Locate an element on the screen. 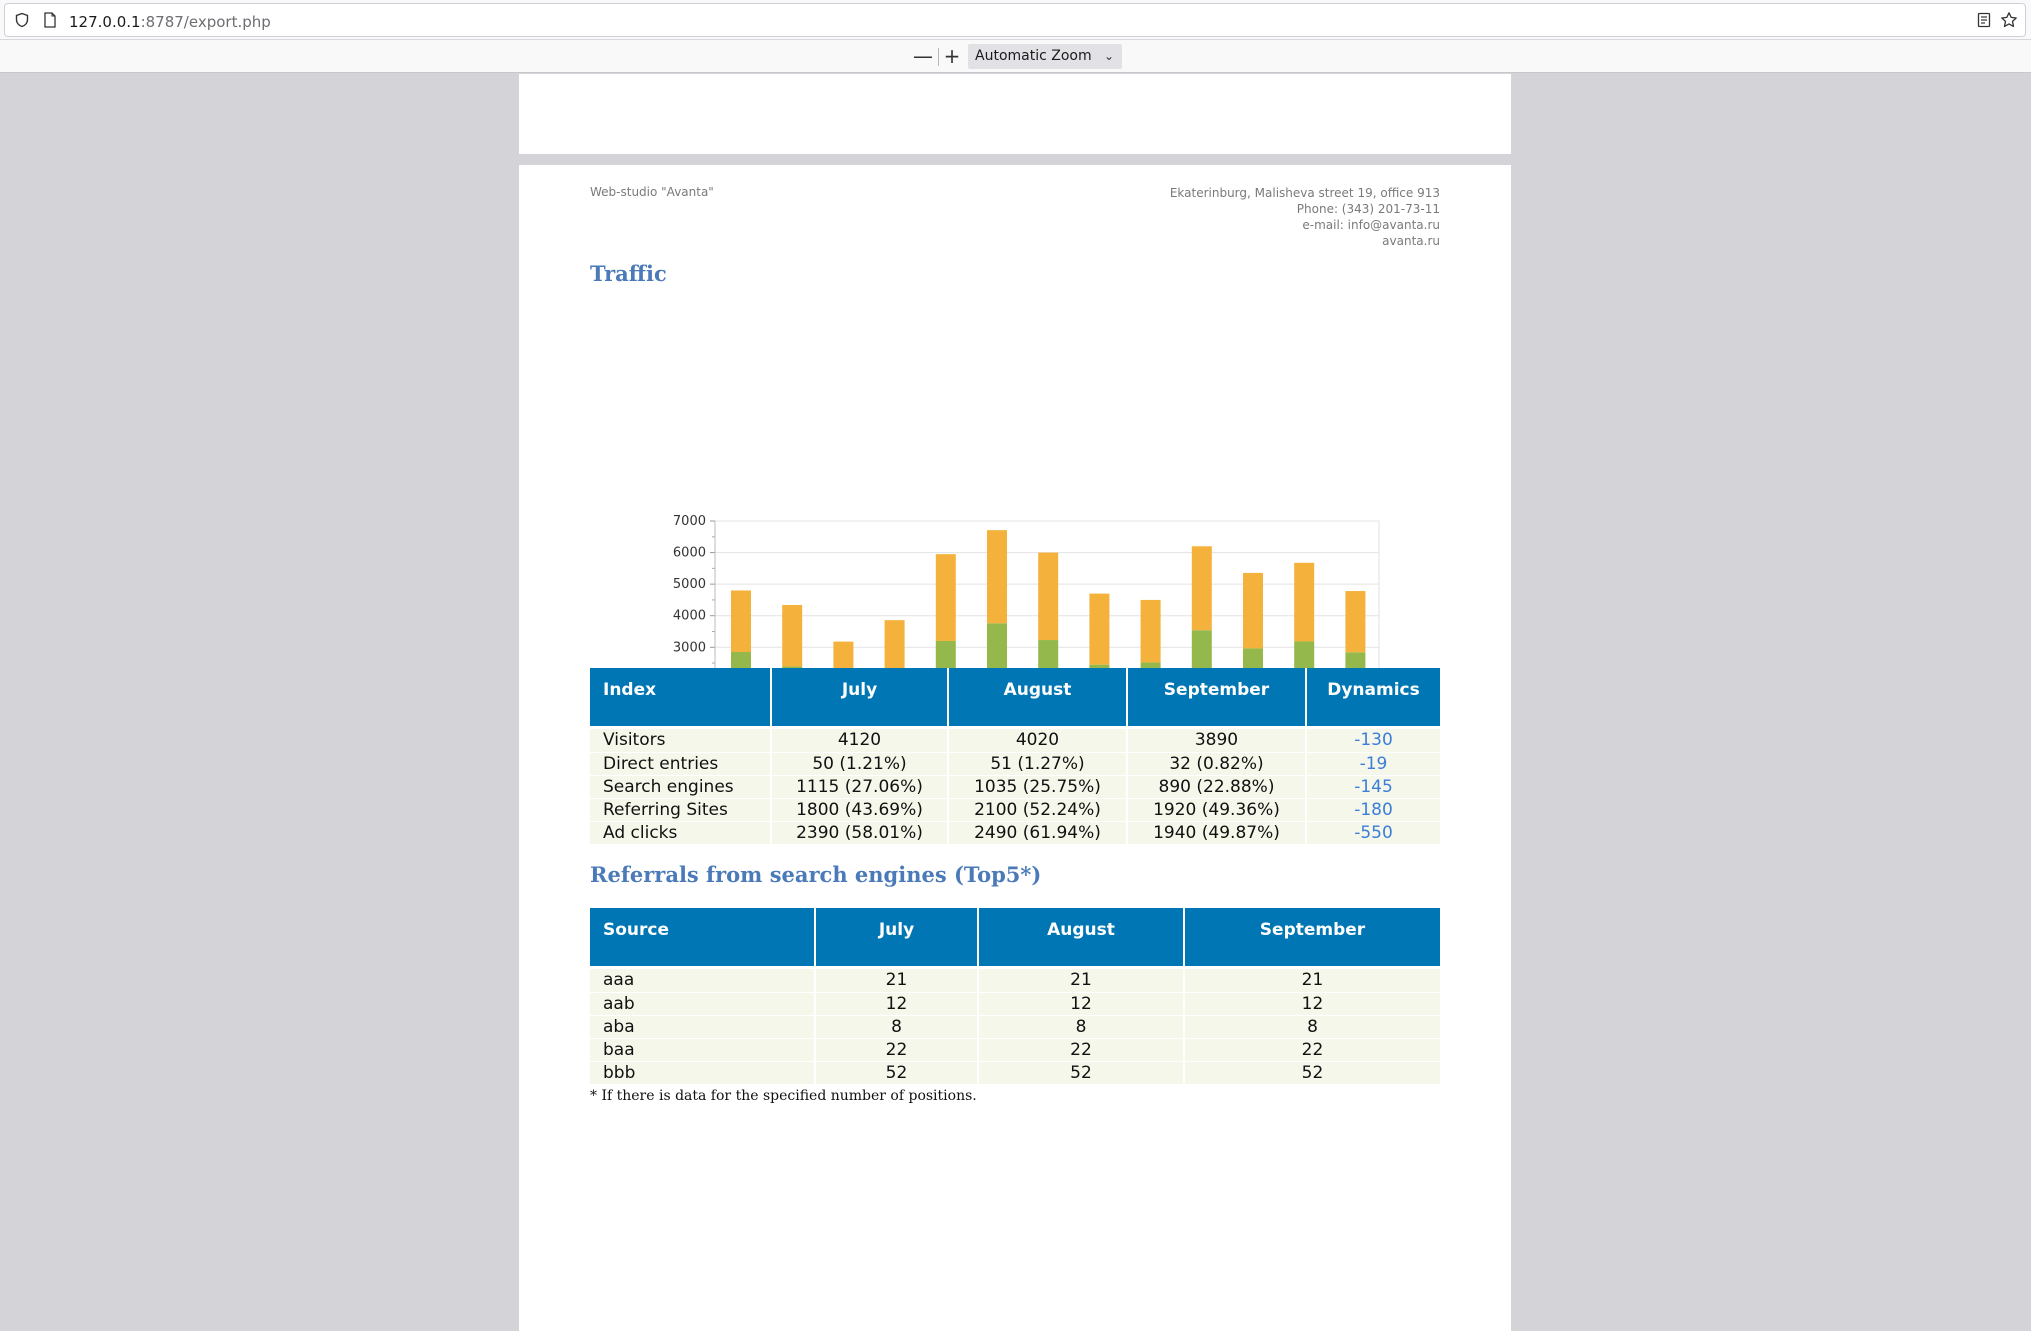  table-cell: 2100 (52.24%) is located at coordinates (1038, 810).